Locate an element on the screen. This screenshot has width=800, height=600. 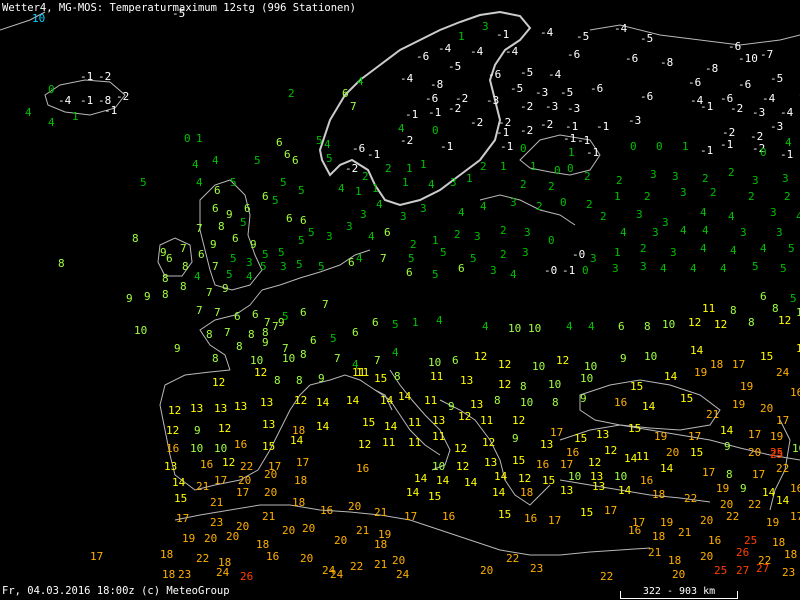
map-footer: Fr, 04.03.2016 18:00z (c) MeteoGroup is located at coordinates (116, 591).